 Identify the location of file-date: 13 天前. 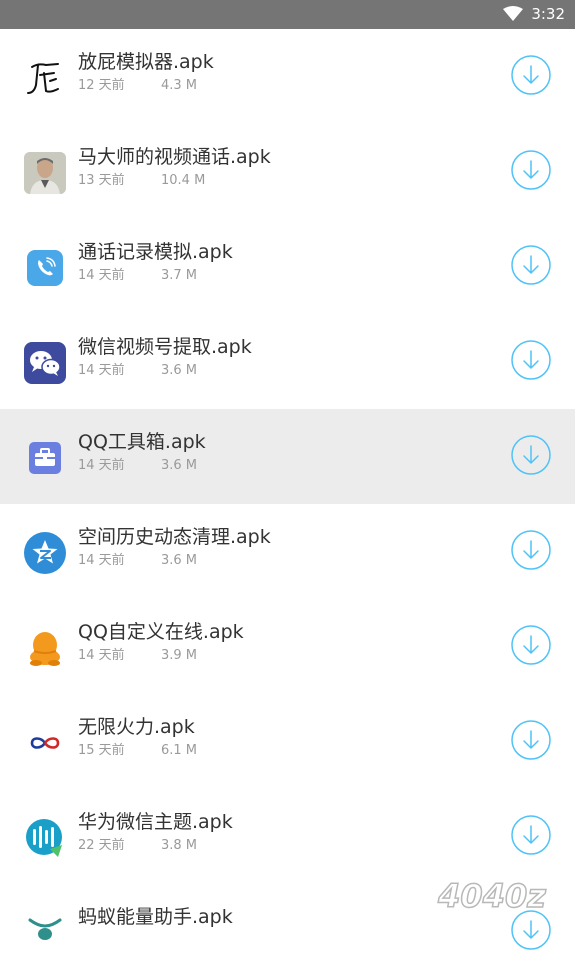
(101, 180).